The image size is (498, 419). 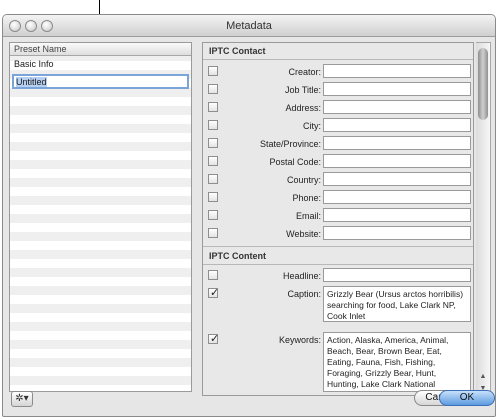 What do you see at coordinates (304, 294) in the screenshot?
I see `caption-label: Caption:` at bounding box center [304, 294].